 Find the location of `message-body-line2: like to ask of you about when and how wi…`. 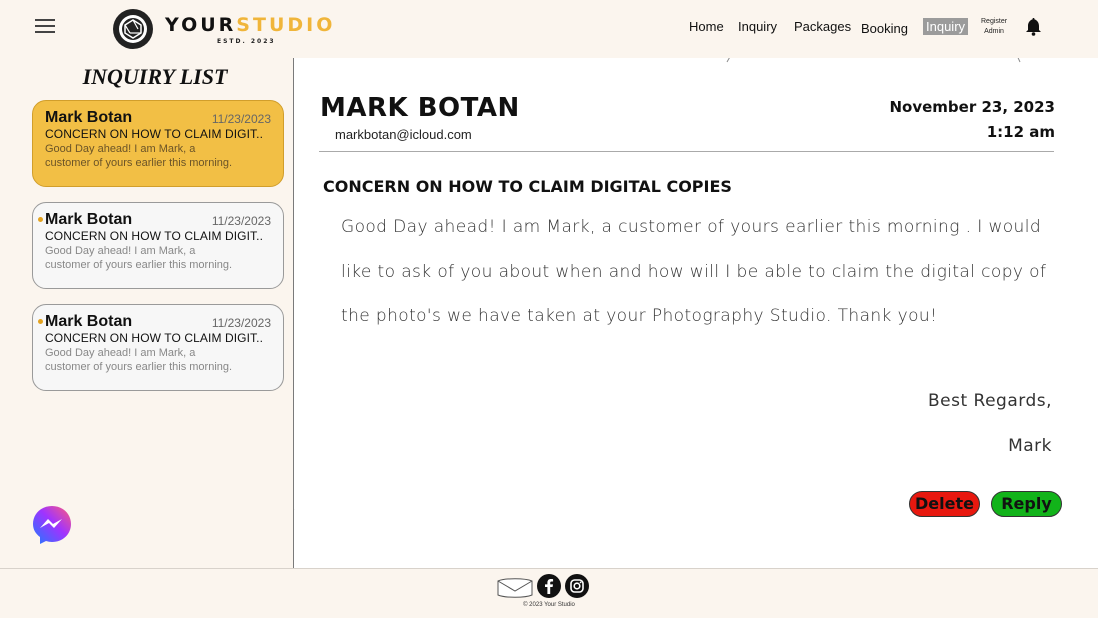

message-body-line2: like to ask of you about when and how wi… is located at coordinates (694, 271).